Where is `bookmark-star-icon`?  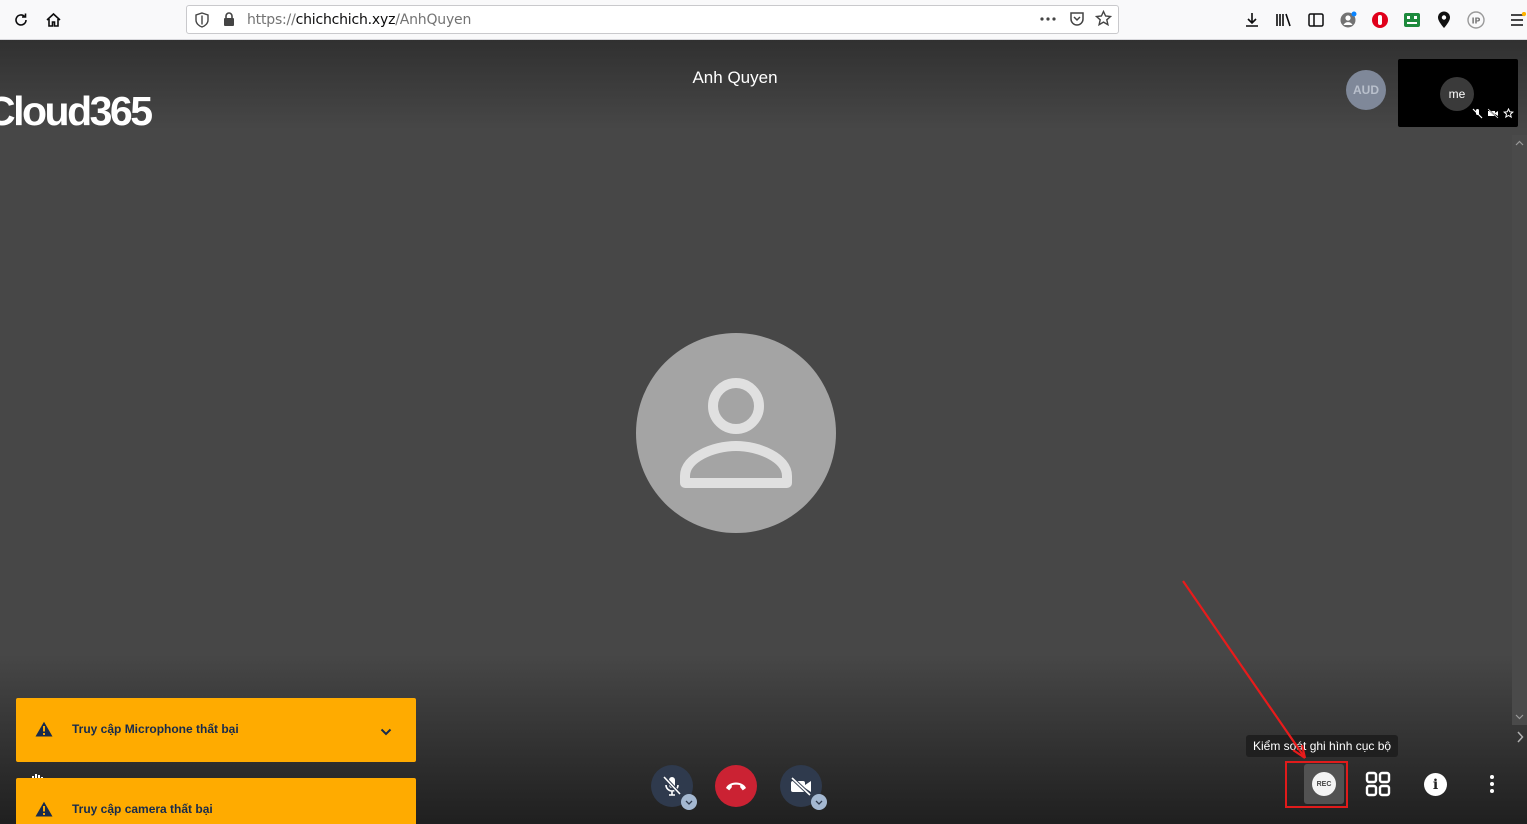 bookmark-star-icon is located at coordinates (1103, 20).